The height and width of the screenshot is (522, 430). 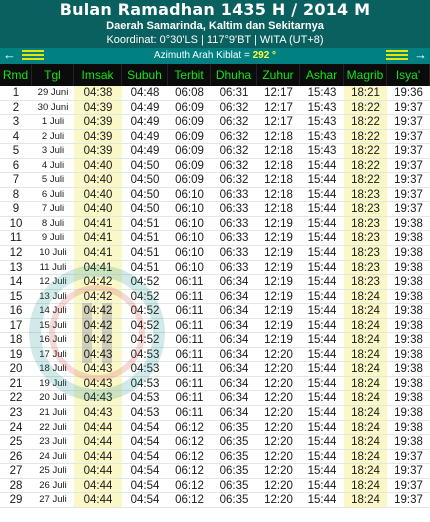 What do you see at coordinates (145, 267) in the screenshot?
I see `table-cell: 04:51` at bounding box center [145, 267].